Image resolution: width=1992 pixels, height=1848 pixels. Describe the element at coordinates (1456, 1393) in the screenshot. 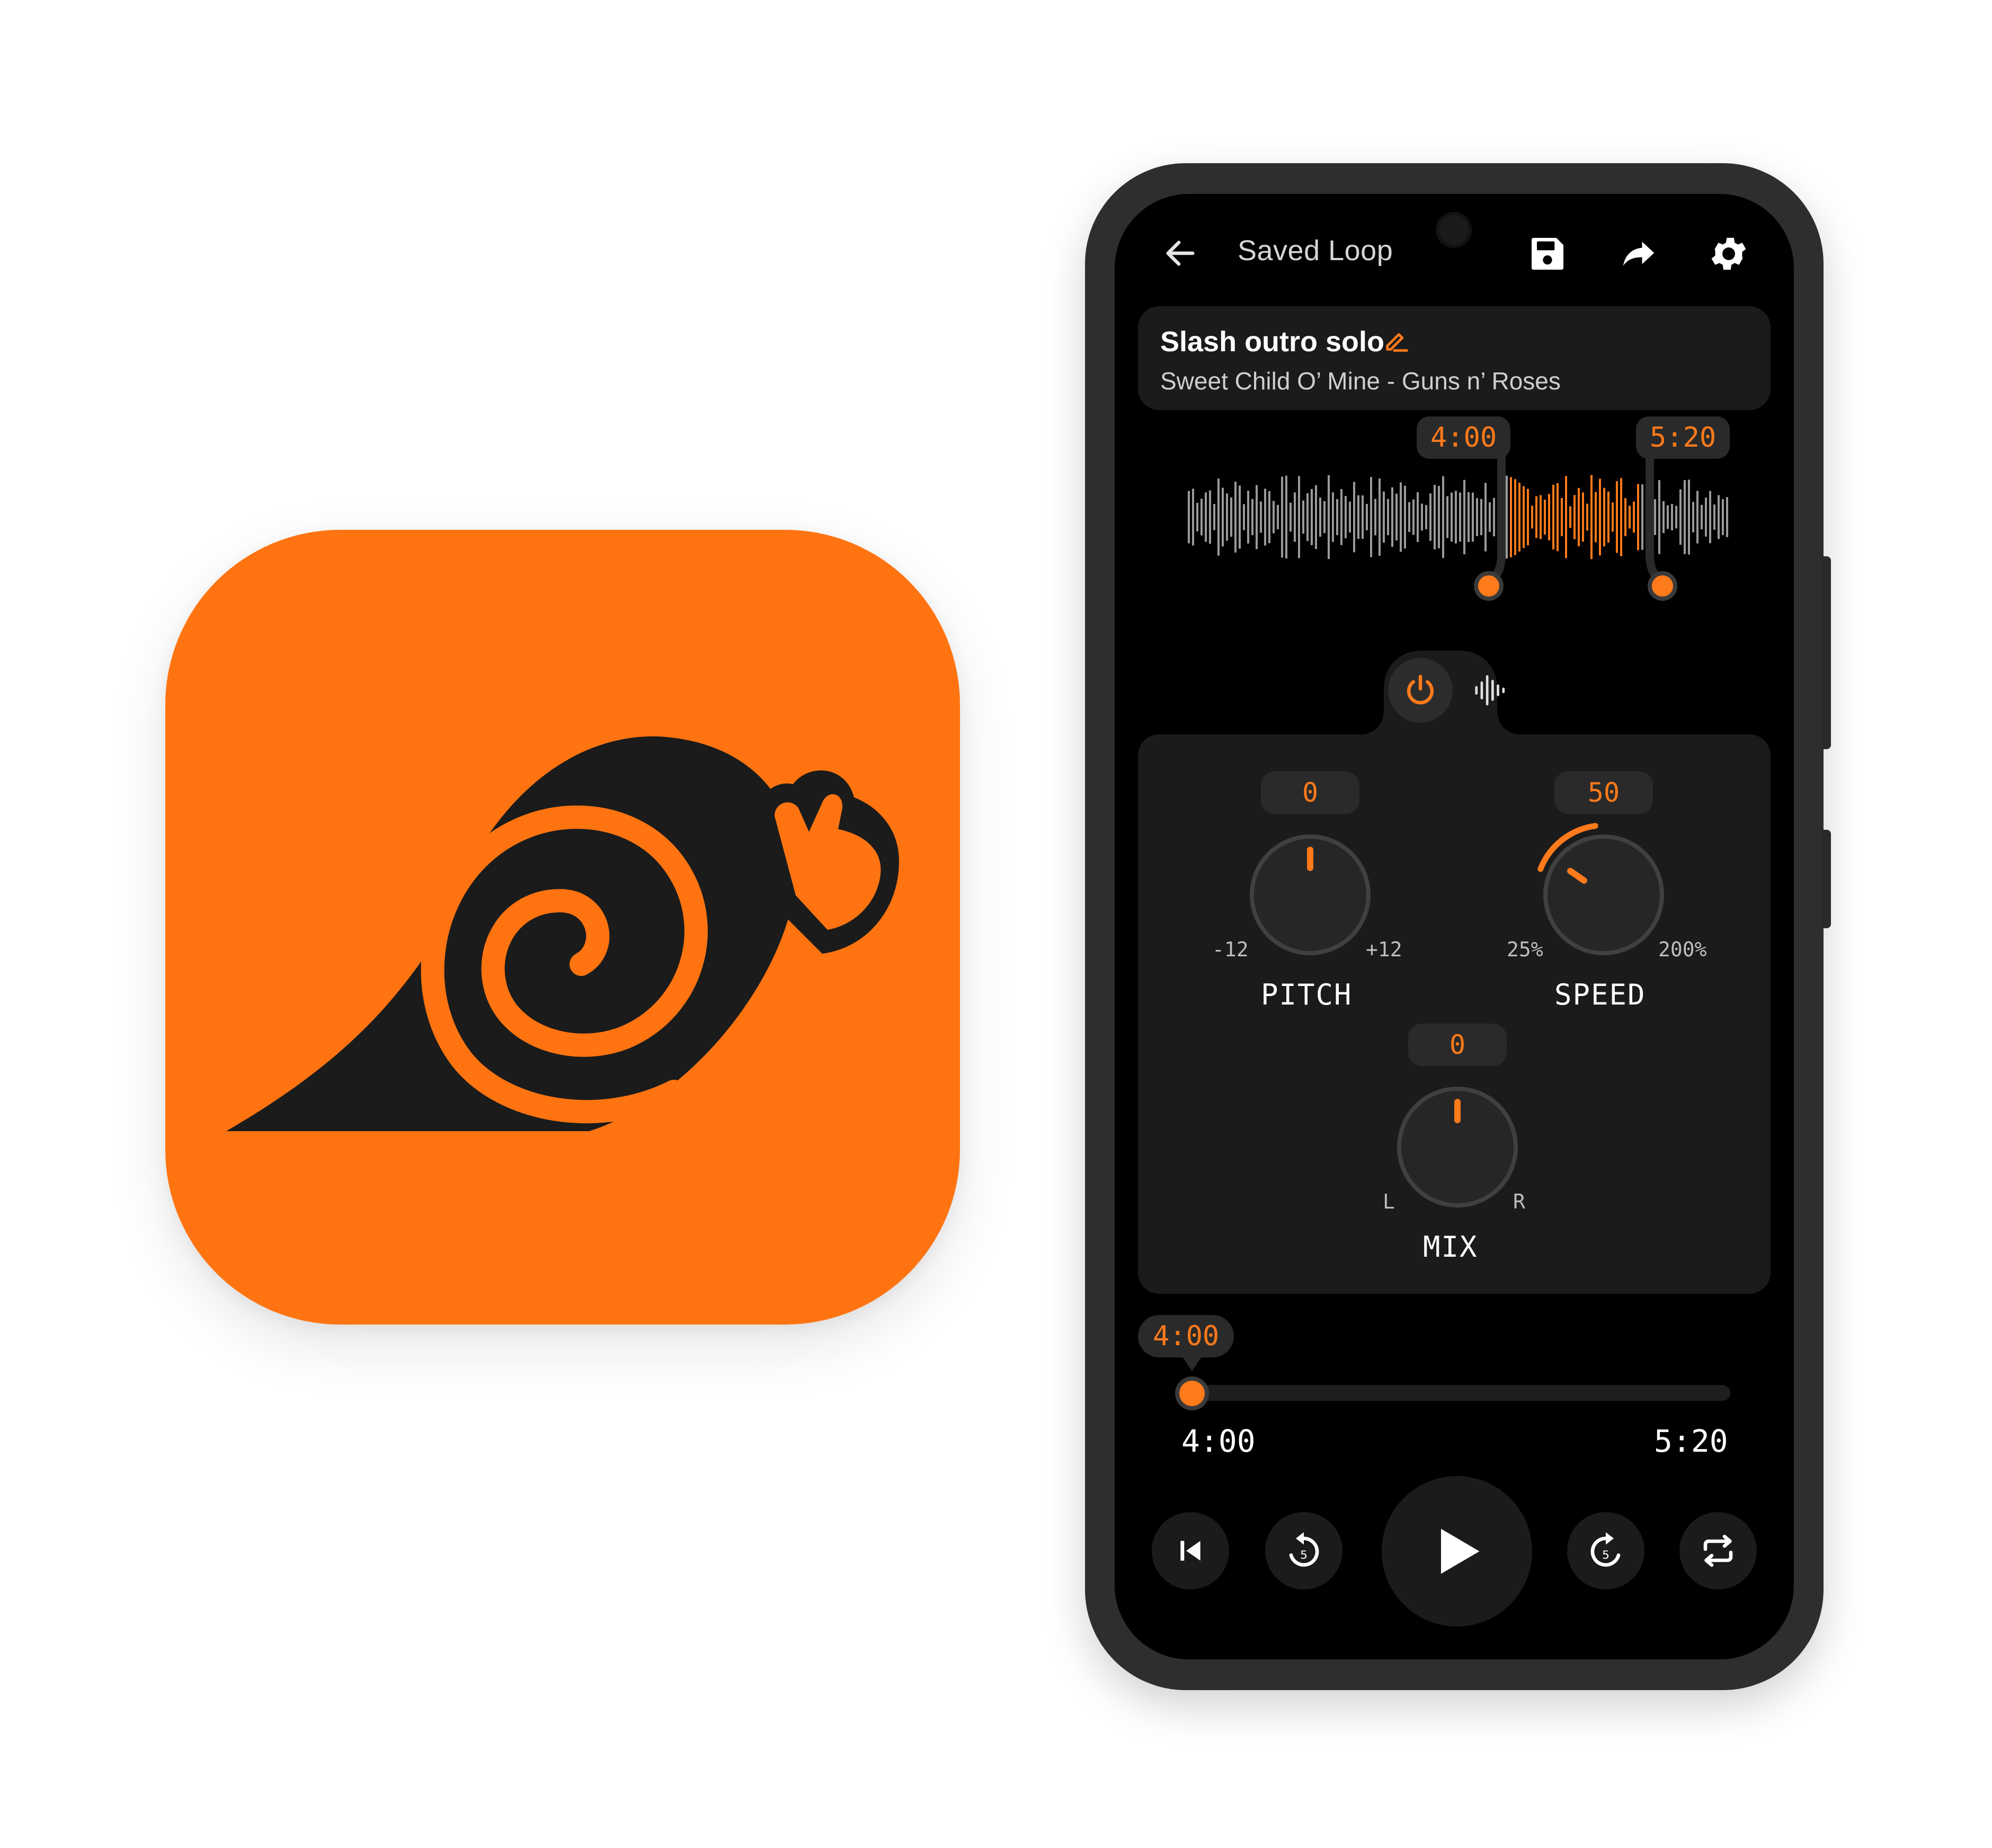

I see `seek-track` at that location.